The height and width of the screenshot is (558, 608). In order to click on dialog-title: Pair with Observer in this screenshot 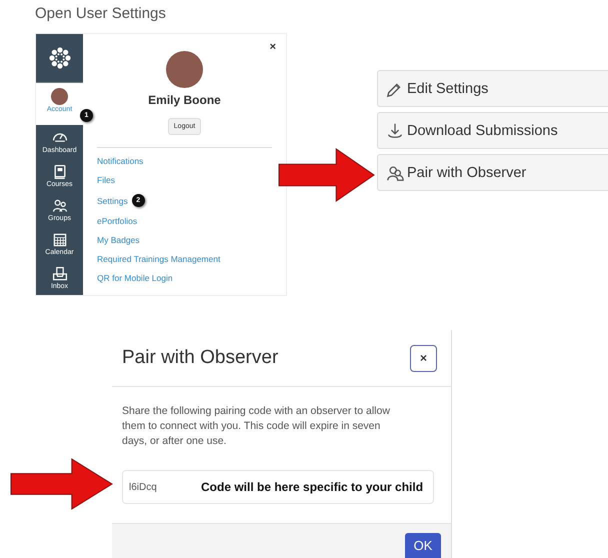, I will do `click(200, 358)`.